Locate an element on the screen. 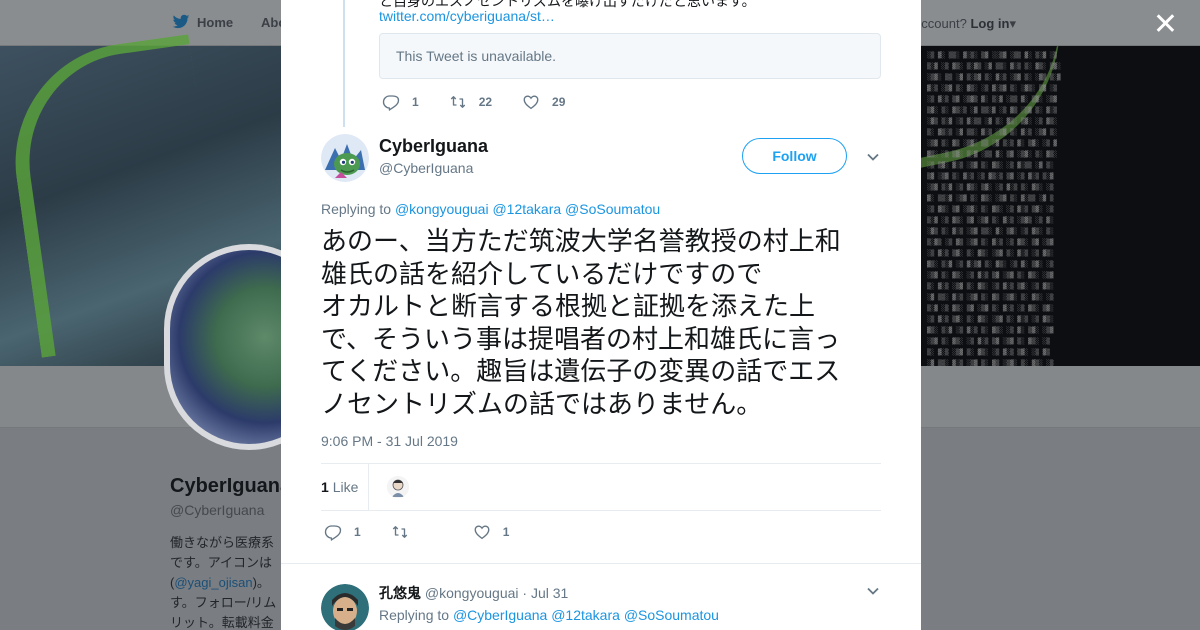 Image resolution: width=1200 pixels, height=630 pixels. twitter-bird-icon is located at coordinates (181, 22).